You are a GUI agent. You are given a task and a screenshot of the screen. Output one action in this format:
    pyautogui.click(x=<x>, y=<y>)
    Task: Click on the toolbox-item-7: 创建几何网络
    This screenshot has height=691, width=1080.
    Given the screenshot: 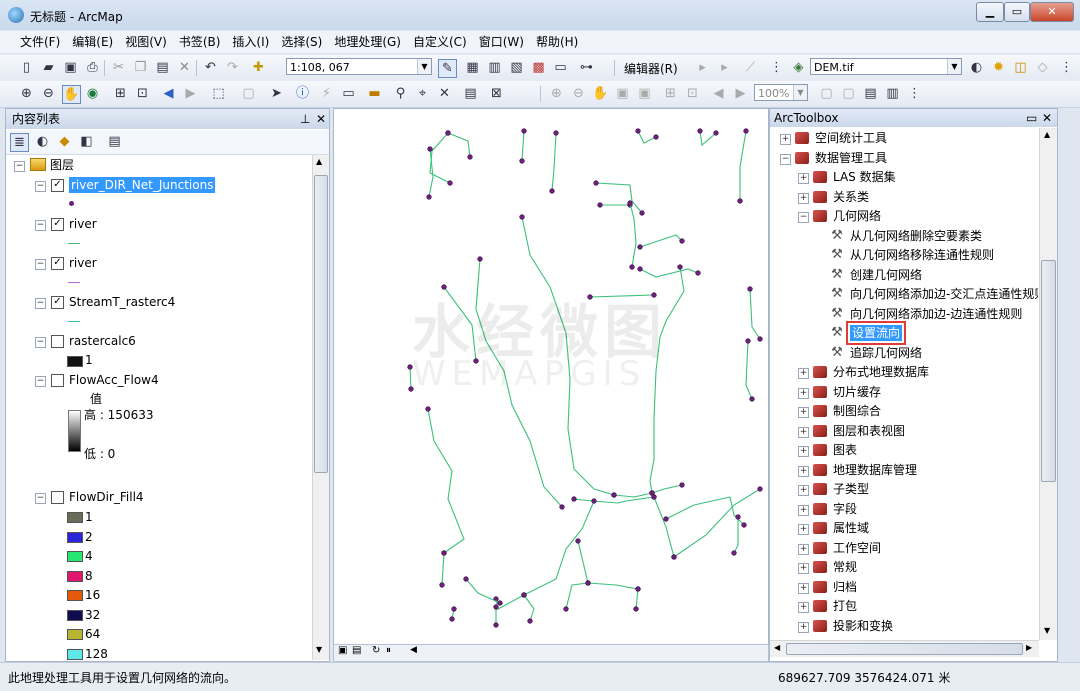 What is the action you would take?
    pyautogui.click(x=886, y=275)
    